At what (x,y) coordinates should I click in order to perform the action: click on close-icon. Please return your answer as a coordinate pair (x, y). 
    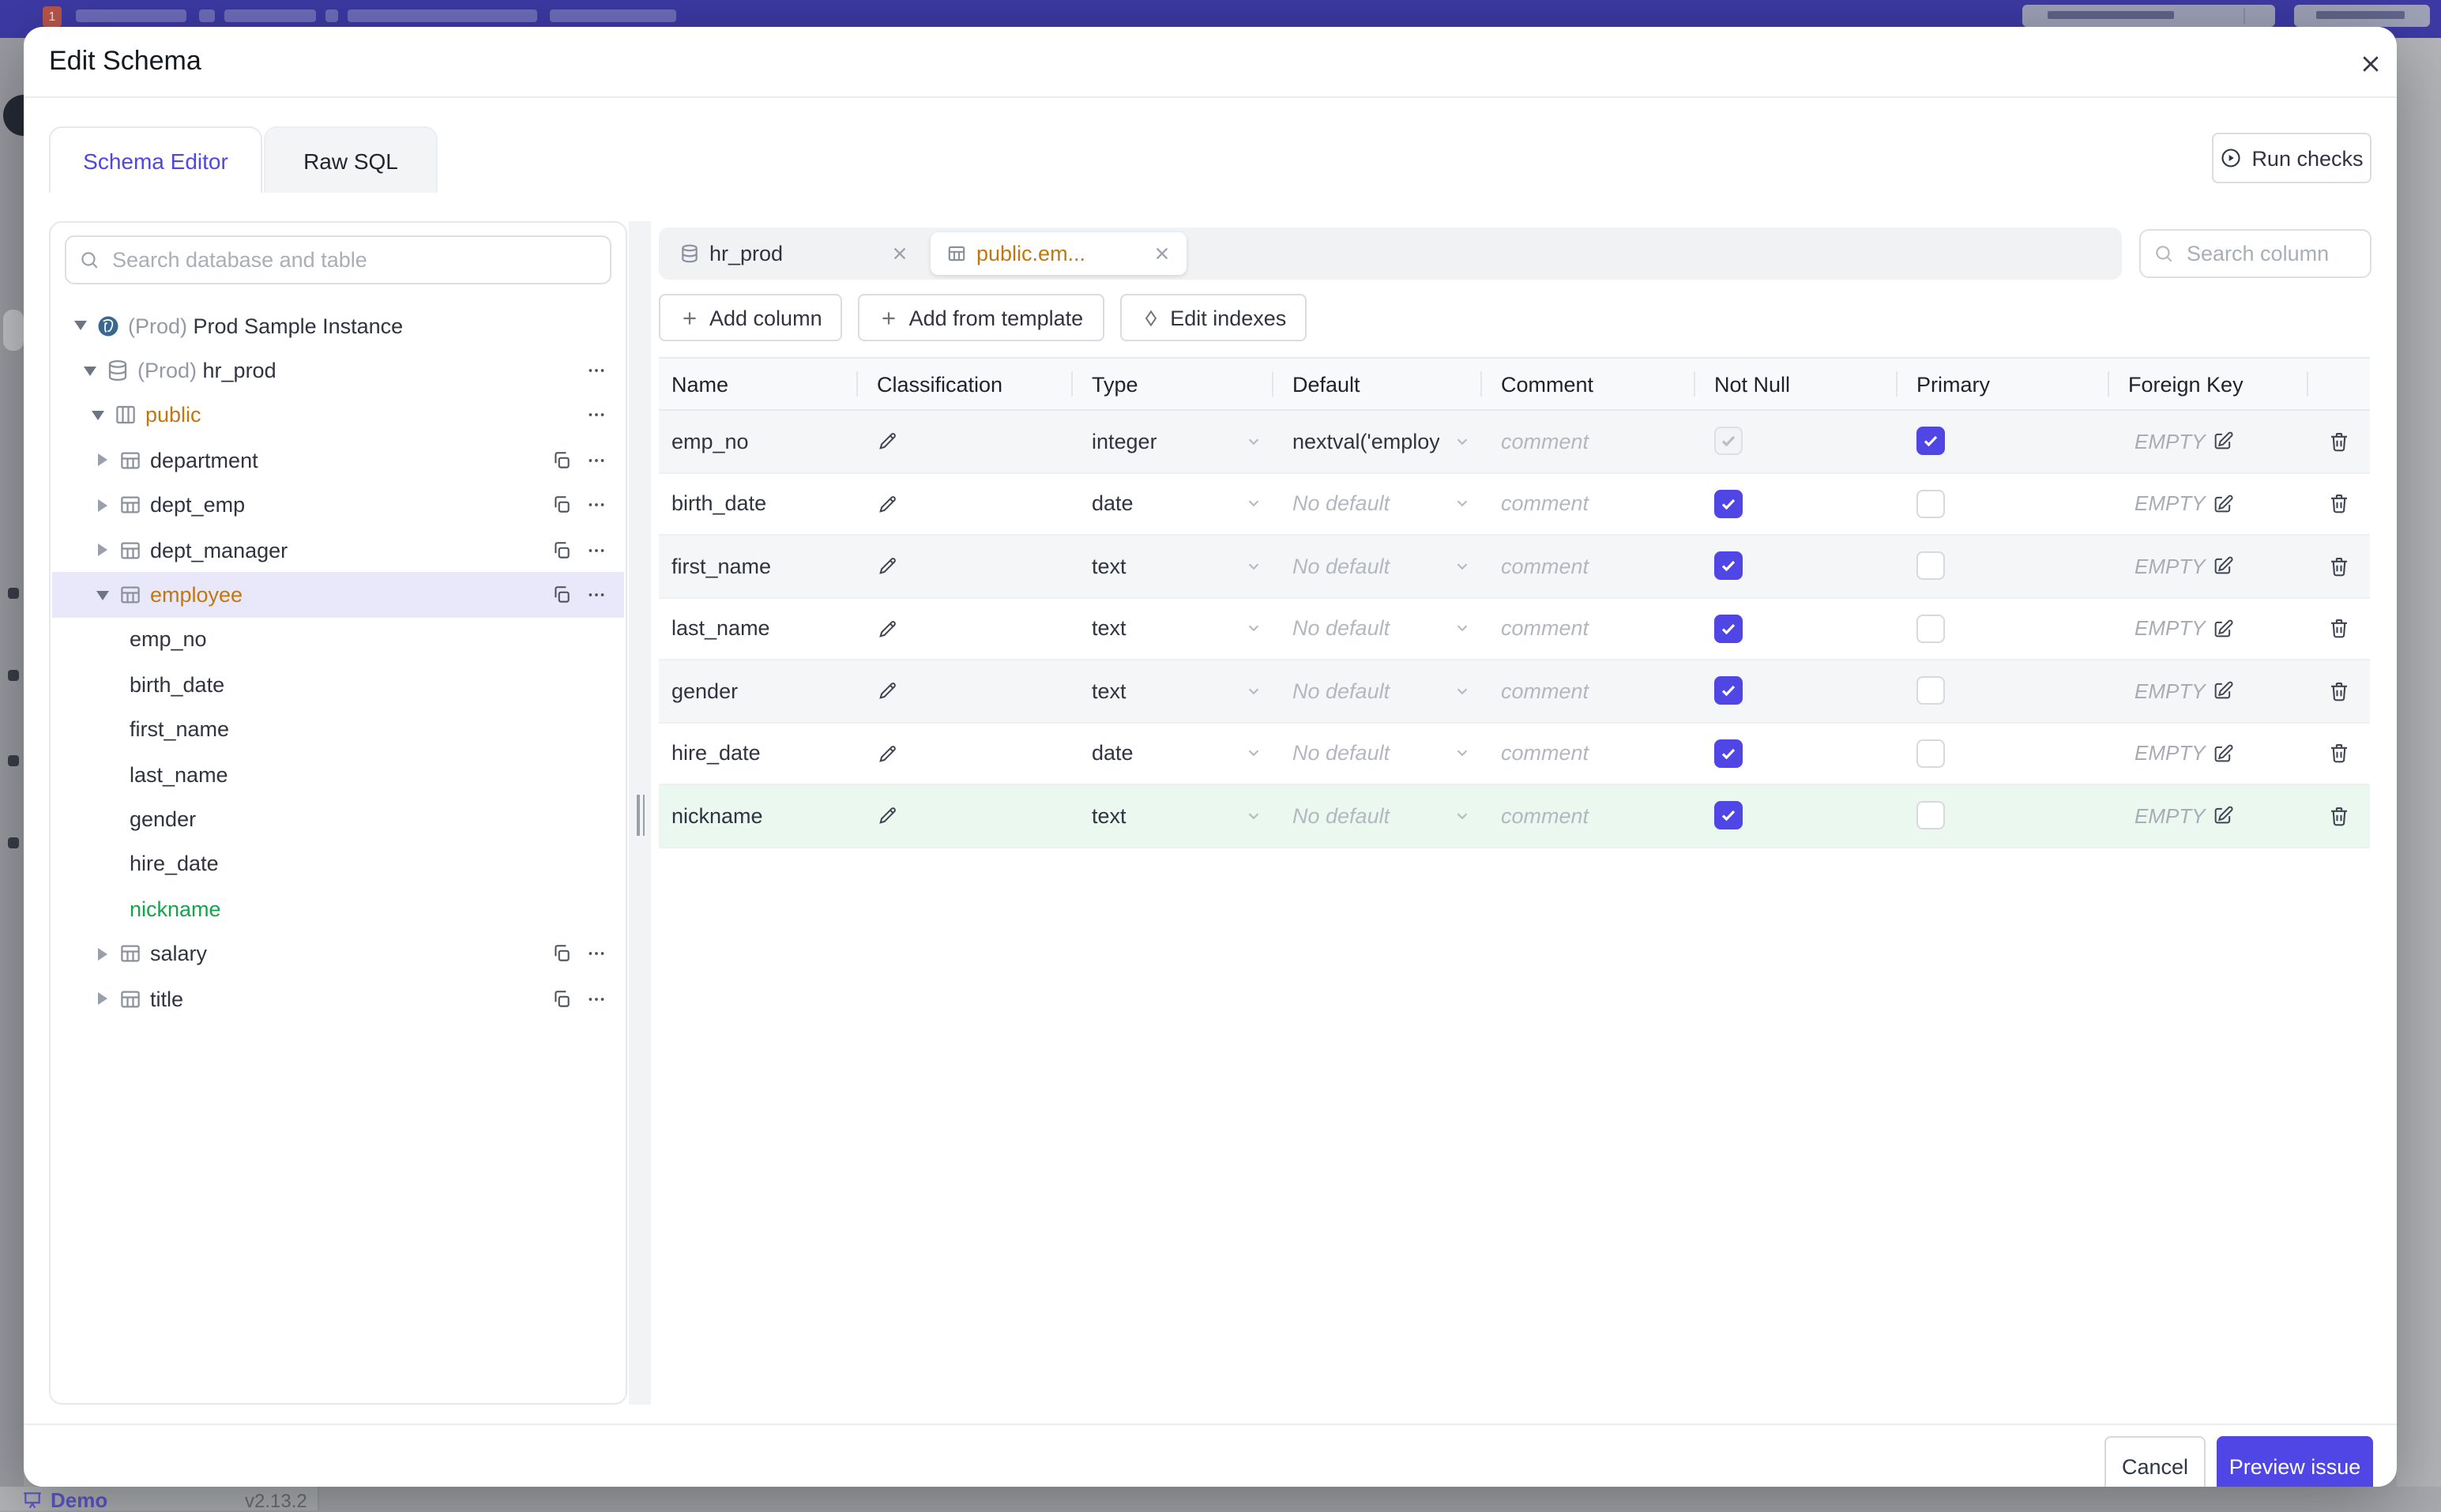
    Looking at the image, I should click on (2369, 63).